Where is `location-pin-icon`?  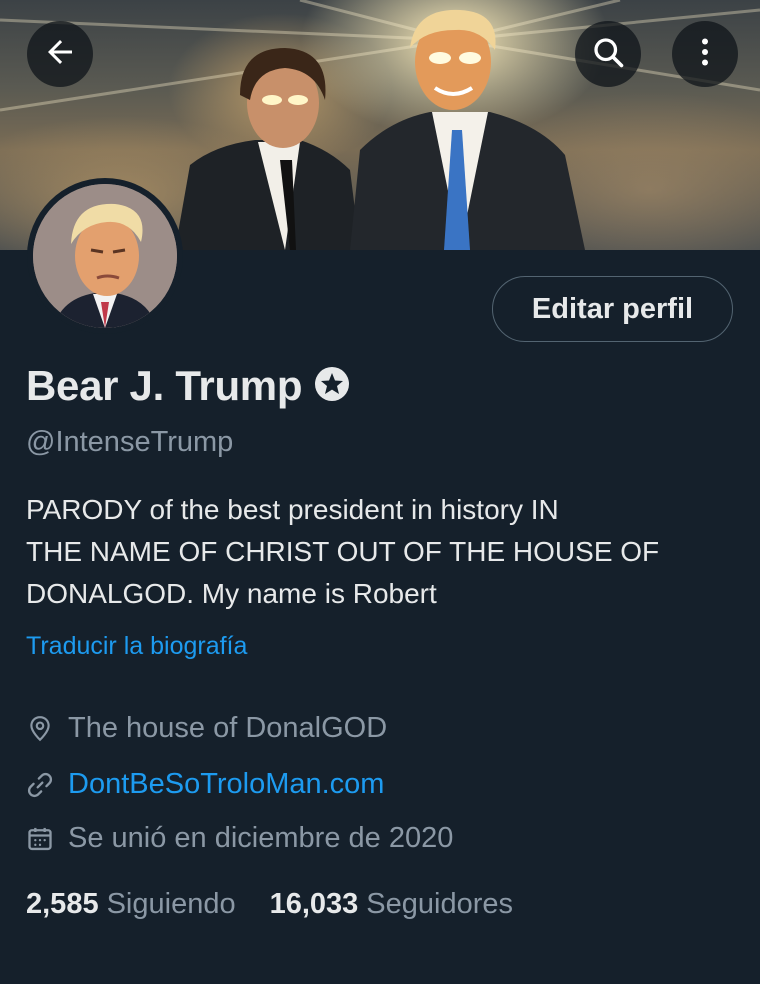
location-pin-icon is located at coordinates (40, 729).